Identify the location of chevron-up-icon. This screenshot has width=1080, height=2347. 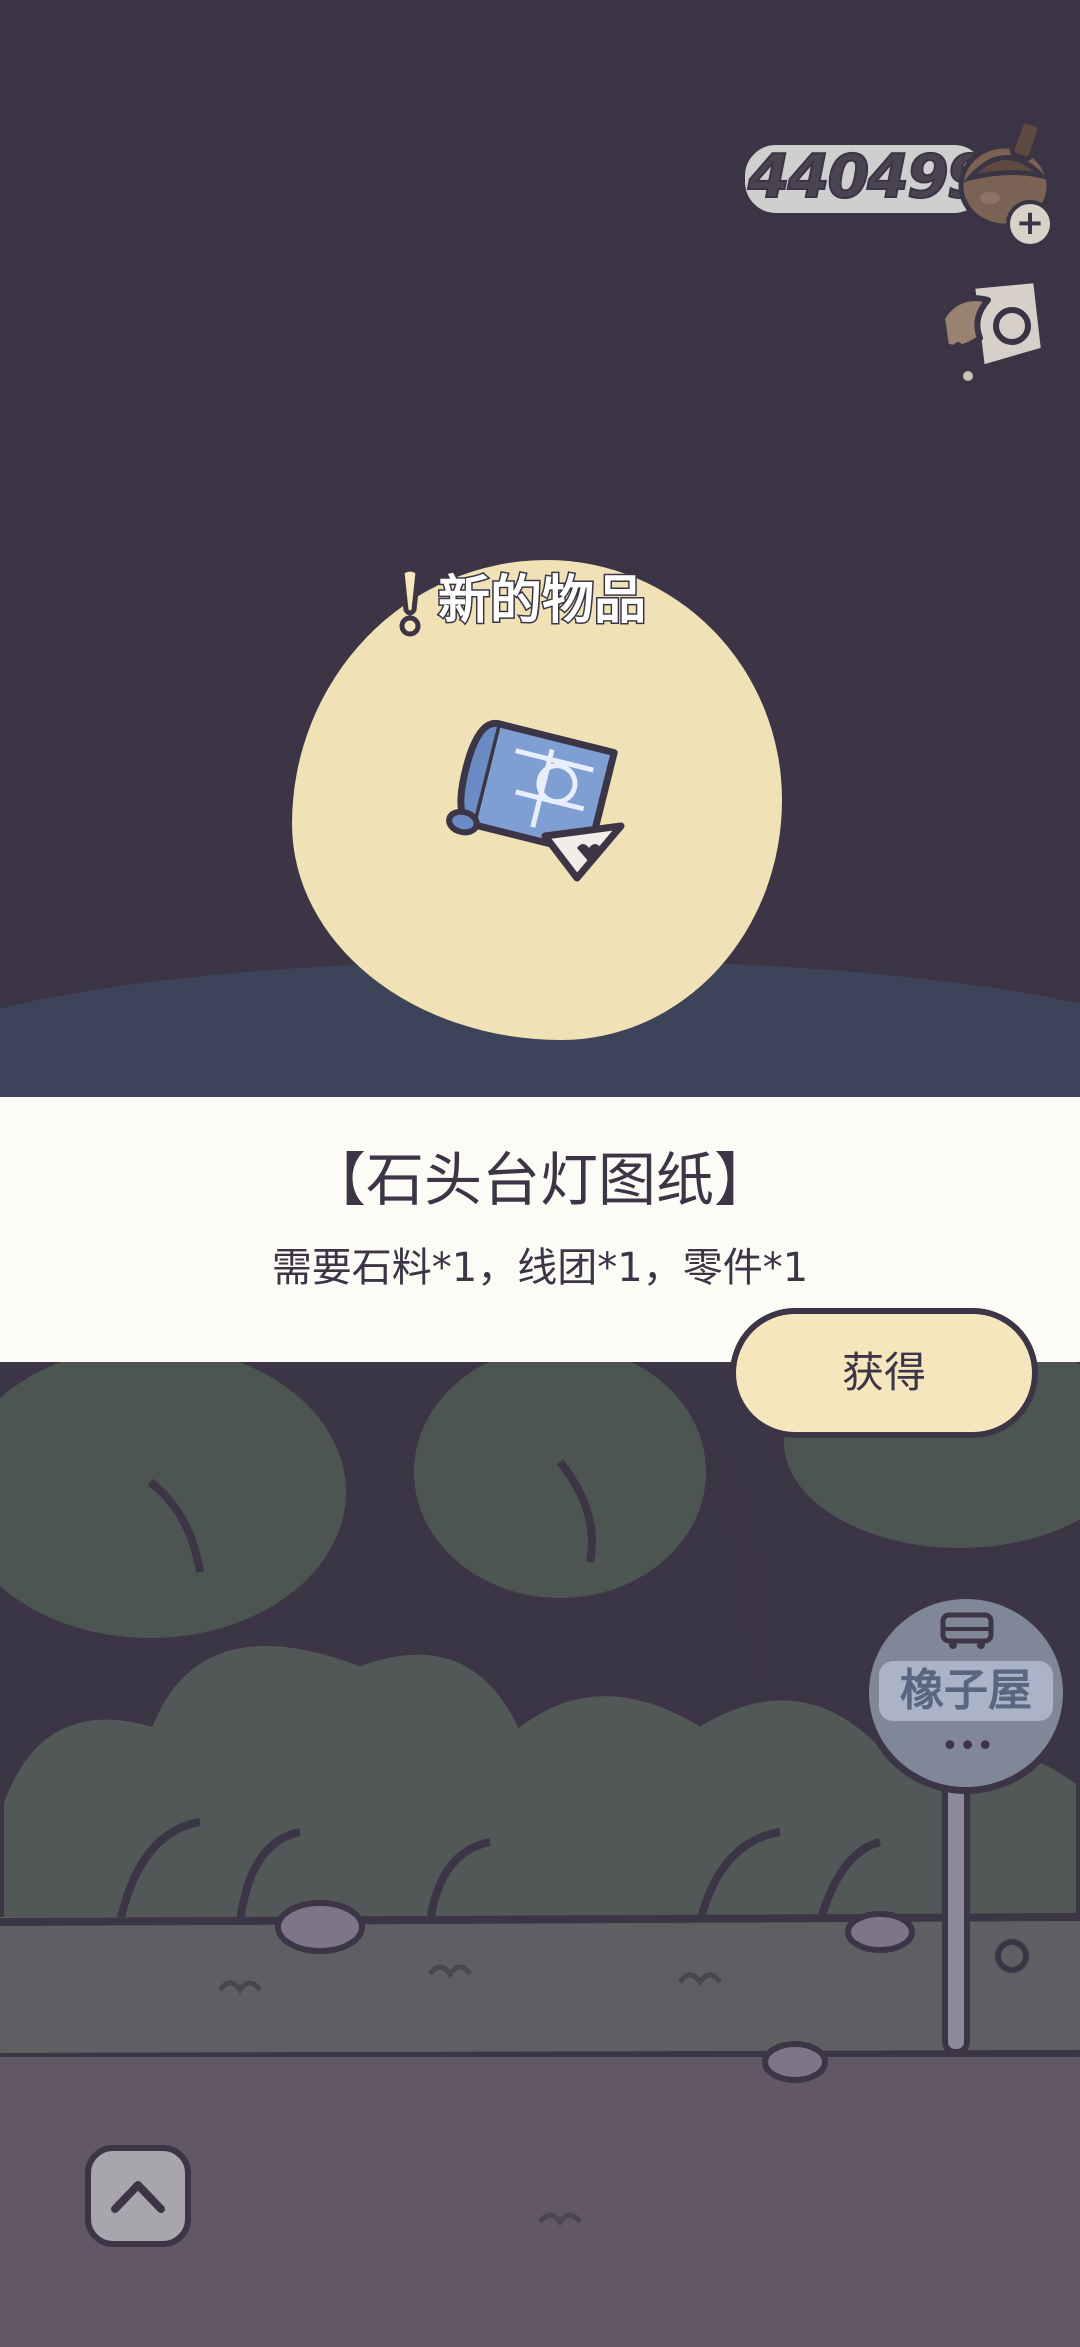
(138, 2197).